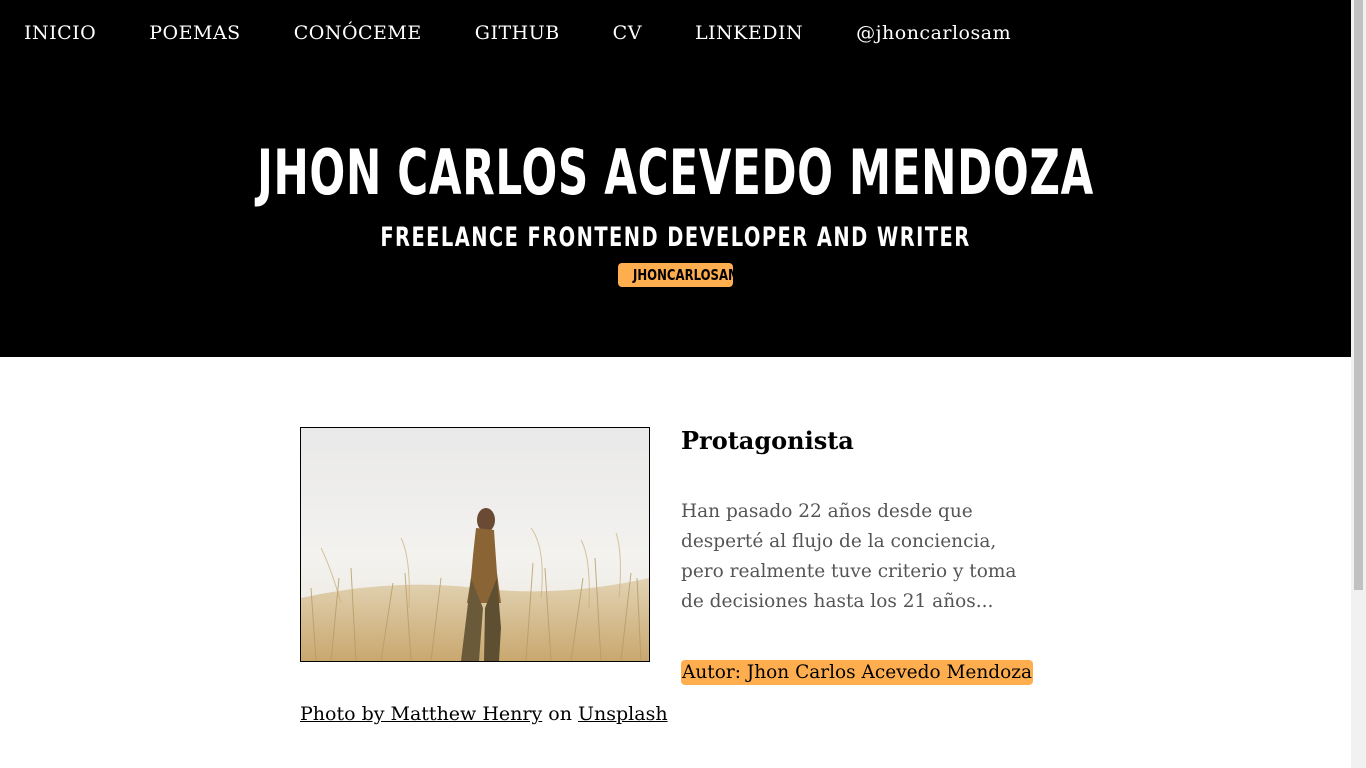 The image size is (1366, 768). I want to click on hero-subtitle: FREELANCE FRONTEND DEVELOPER AND WRITER, so click(675, 237).